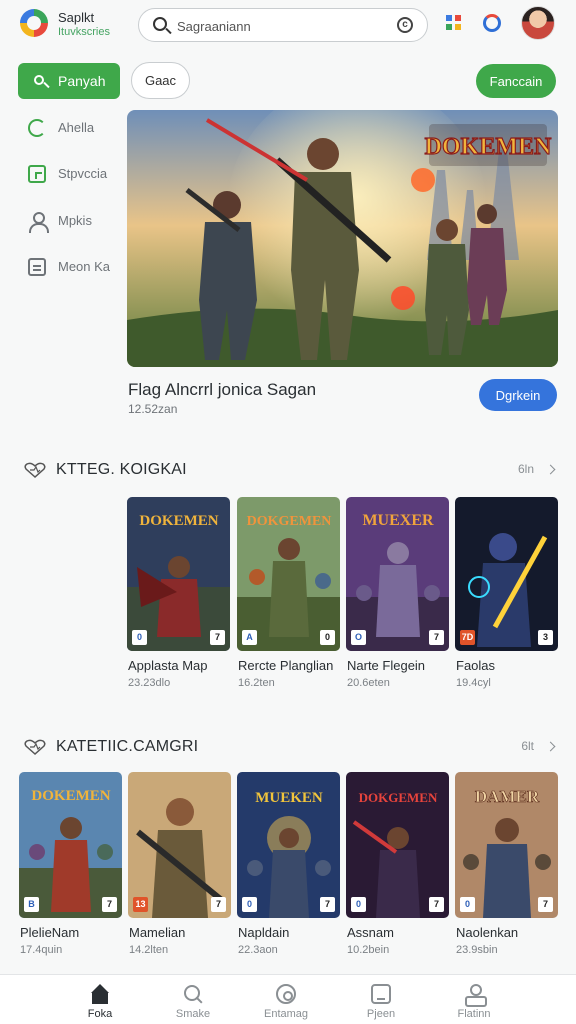 This screenshot has width=576, height=1024. What do you see at coordinates (193, 1014) in the screenshot?
I see `nav-label: Smake` at bounding box center [193, 1014].